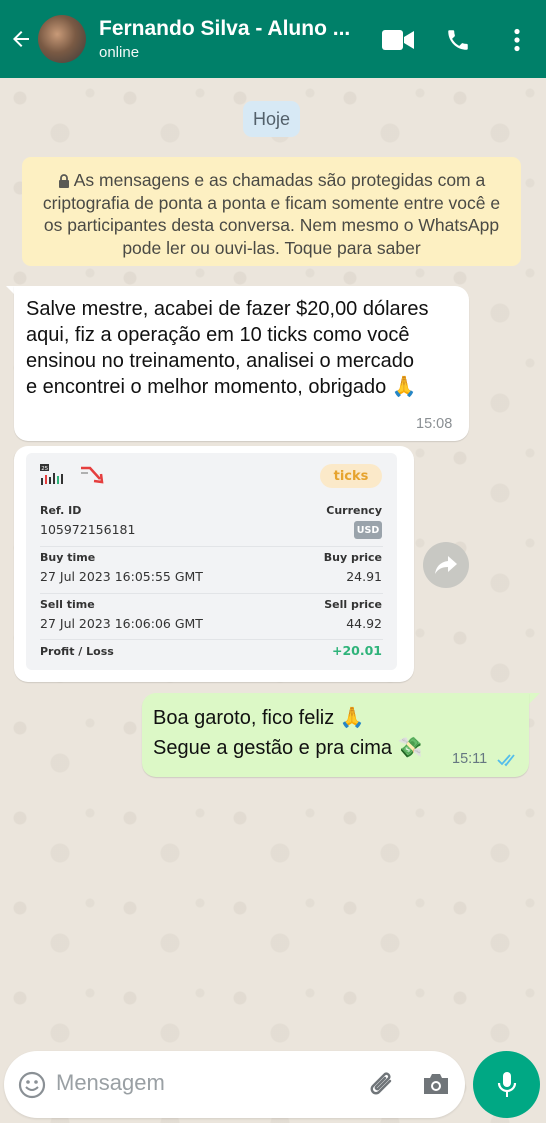 Image resolution: width=546 pixels, height=1123 pixels. What do you see at coordinates (354, 510) in the screenshot?
I see `currency-label: Currency` at bounding box center [354, 510].